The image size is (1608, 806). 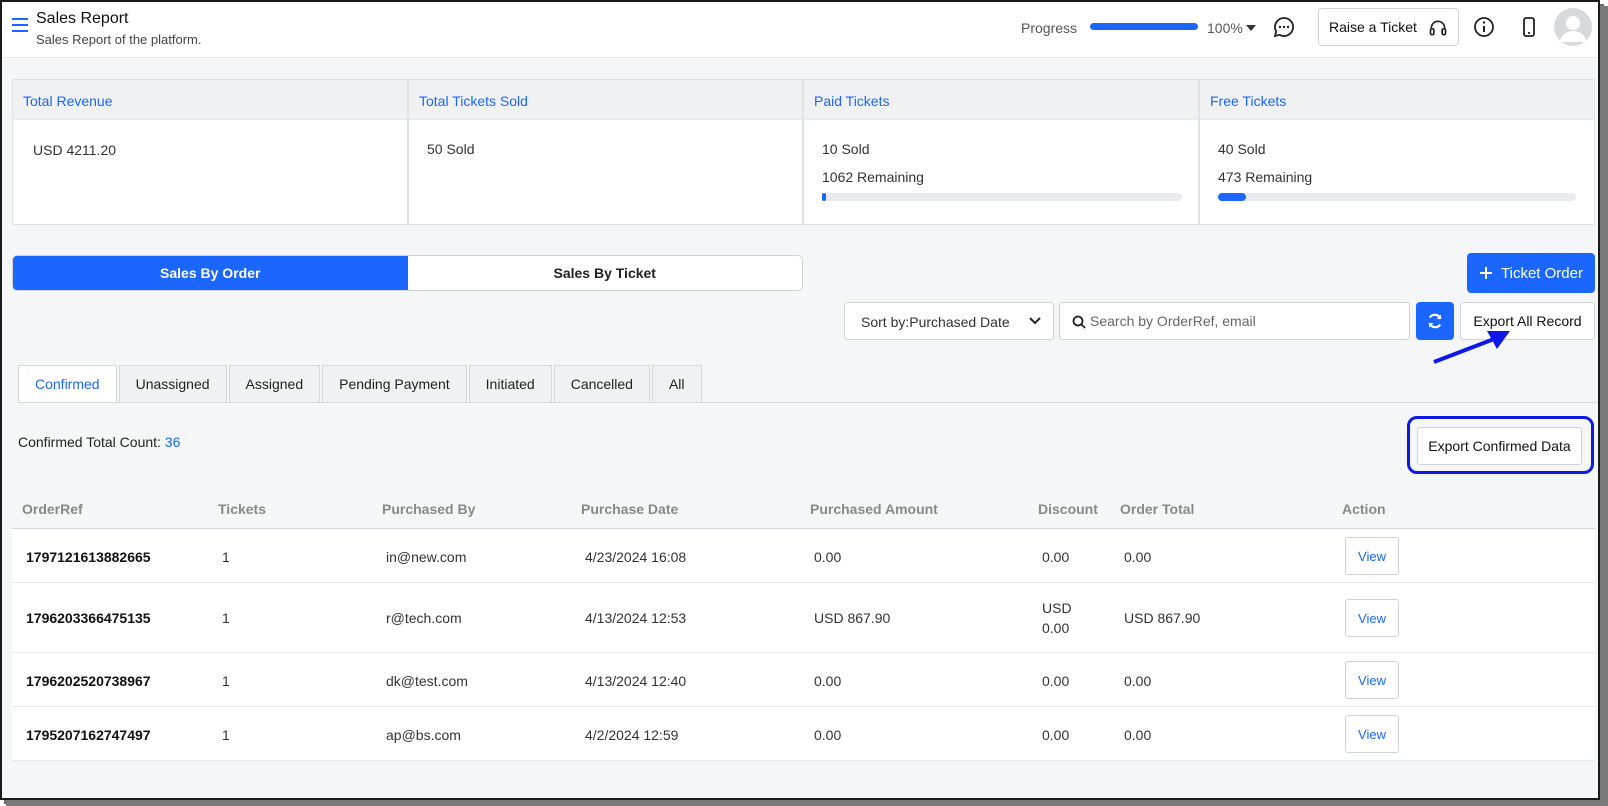 What do you see at coordinates (82, 18) in the screenshot?
I see `page-title: Sales Report` at bounding box center [82, 18].